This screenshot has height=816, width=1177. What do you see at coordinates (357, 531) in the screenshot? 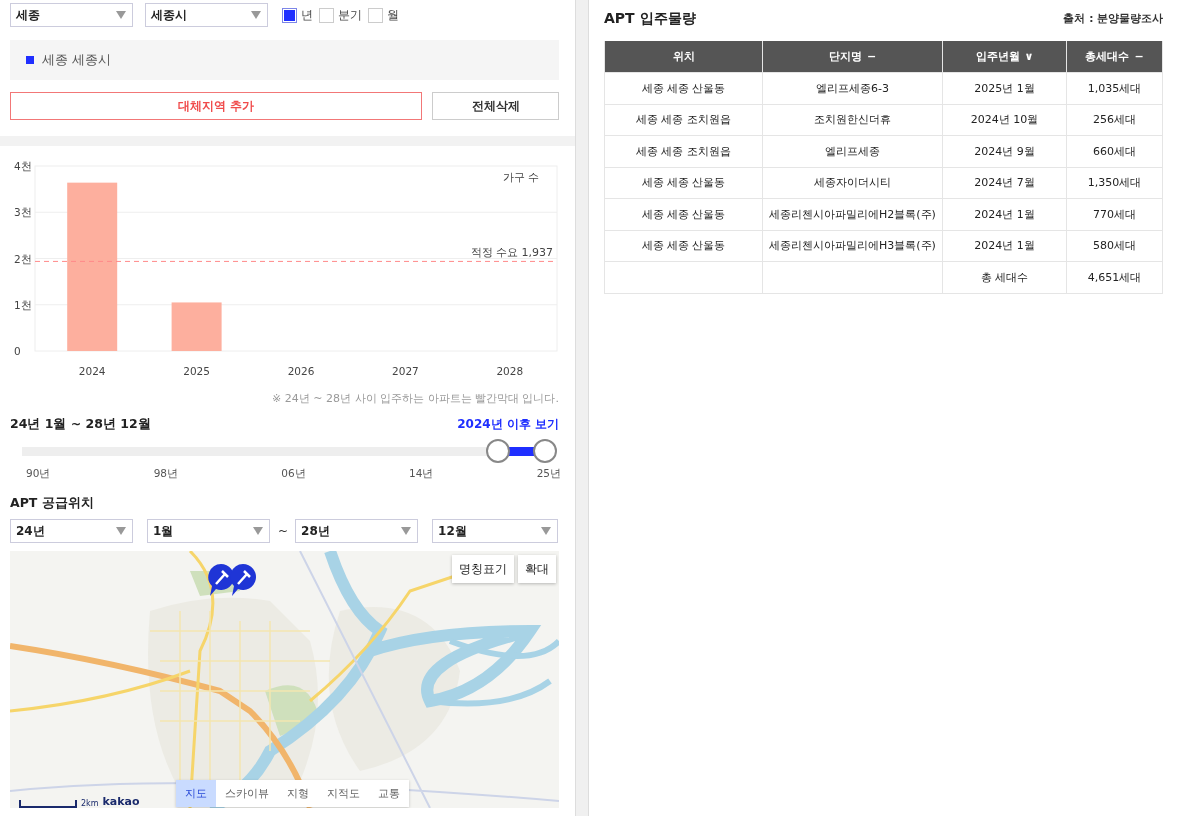
I see `dropdown: 28년` at bounding box center [357, 531].